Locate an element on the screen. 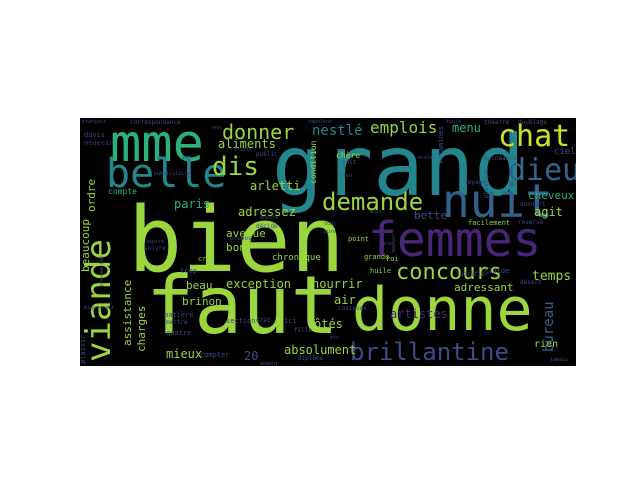 This screenshot has width=640, height=480. word-vitamines: vitamines is located at coordinates (441, 145).